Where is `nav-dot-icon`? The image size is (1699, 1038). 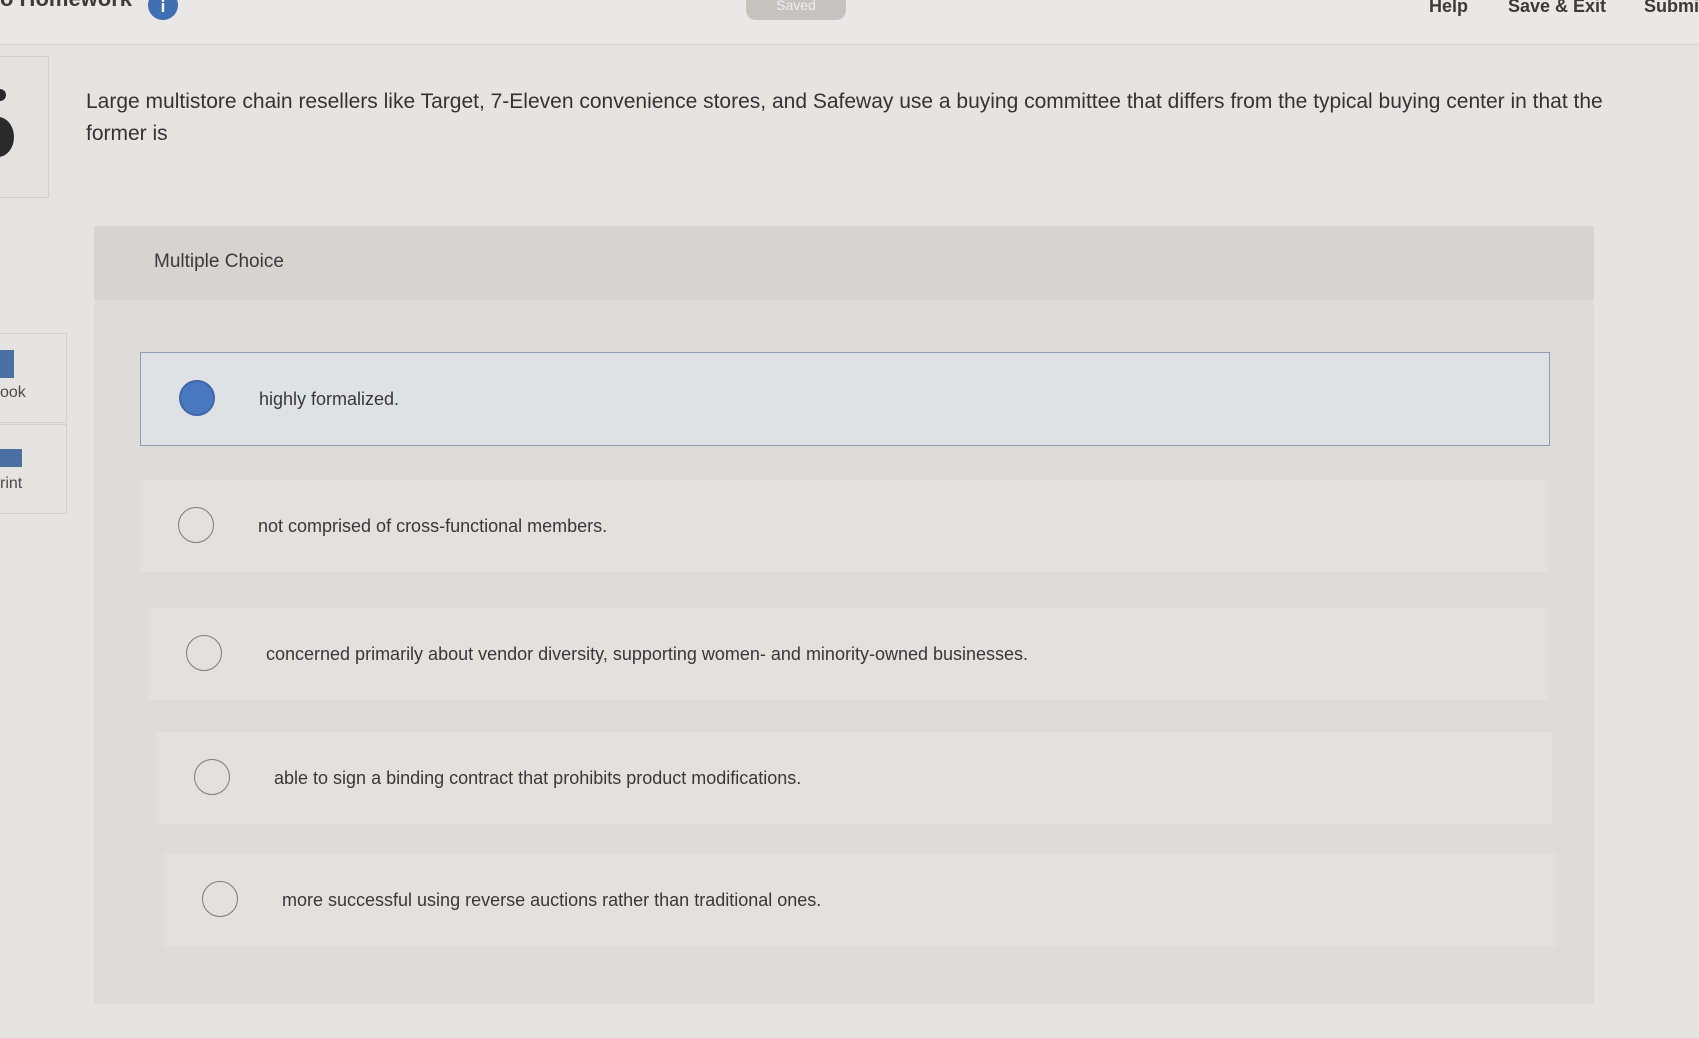 nav-dot-icon is located at coordinates (3, 95).